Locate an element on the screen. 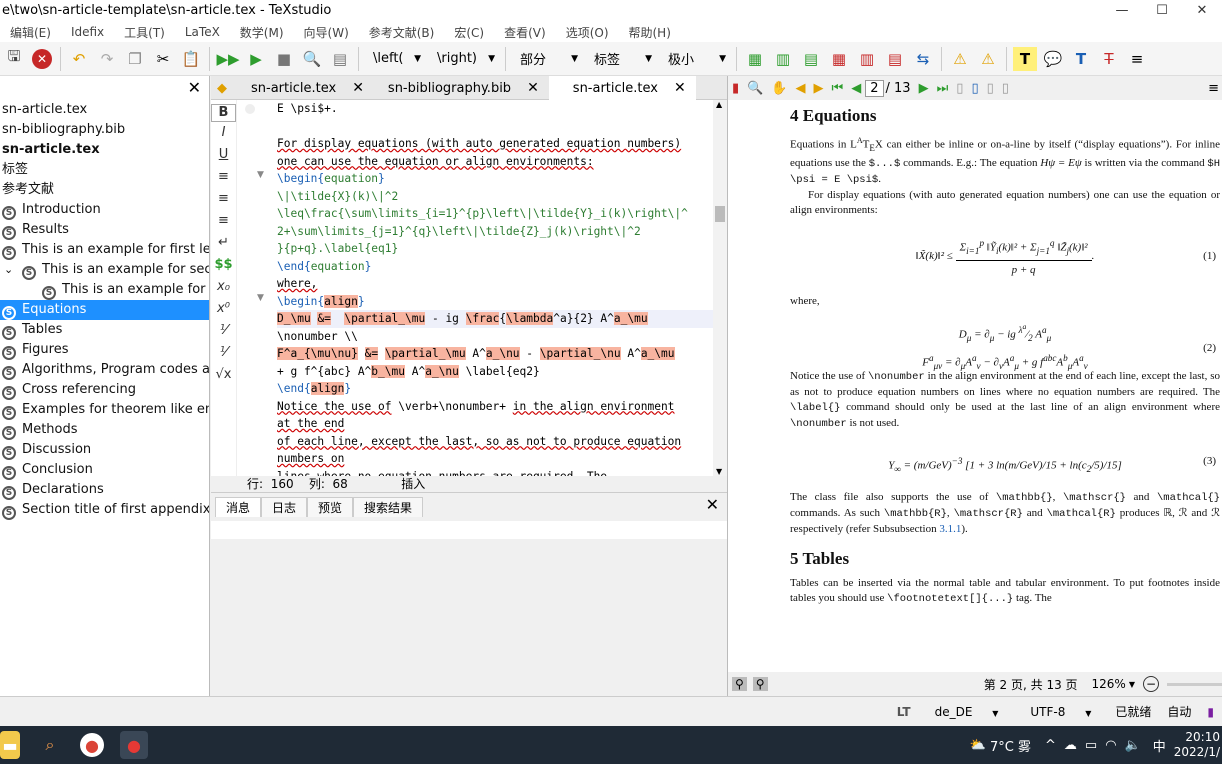  warning-icon: ⚠ is located at coordinates (960, 59).